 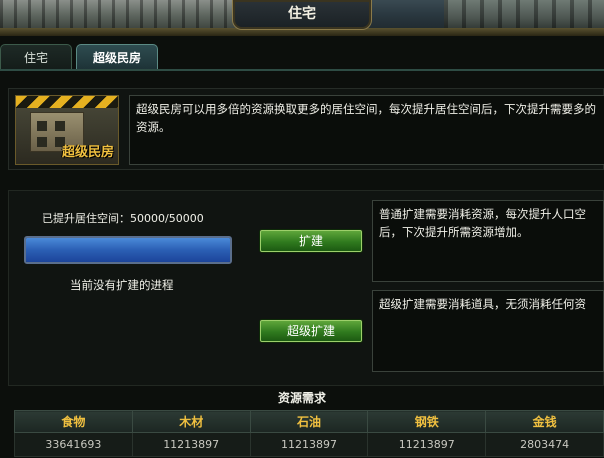 What do you see at coordinates (311, 331) in the screenshot?
I see `super-expand-button: 超级扩建` at bounding box center [311, 331].